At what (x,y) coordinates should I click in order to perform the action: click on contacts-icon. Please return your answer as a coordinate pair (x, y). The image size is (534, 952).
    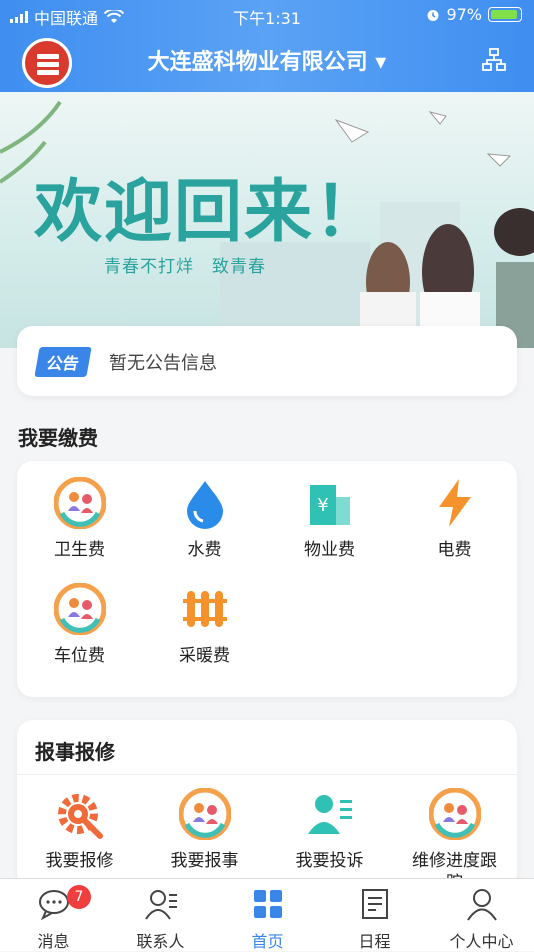
    Looking at the image, I should click on (160, 905).